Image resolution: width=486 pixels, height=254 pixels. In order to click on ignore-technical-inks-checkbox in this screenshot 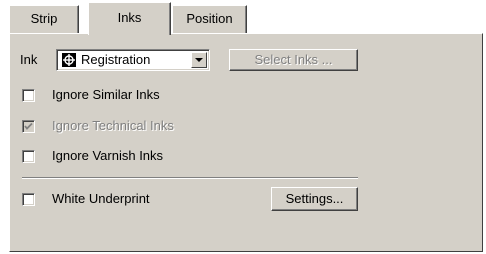, I will do `click(28, 126)`.